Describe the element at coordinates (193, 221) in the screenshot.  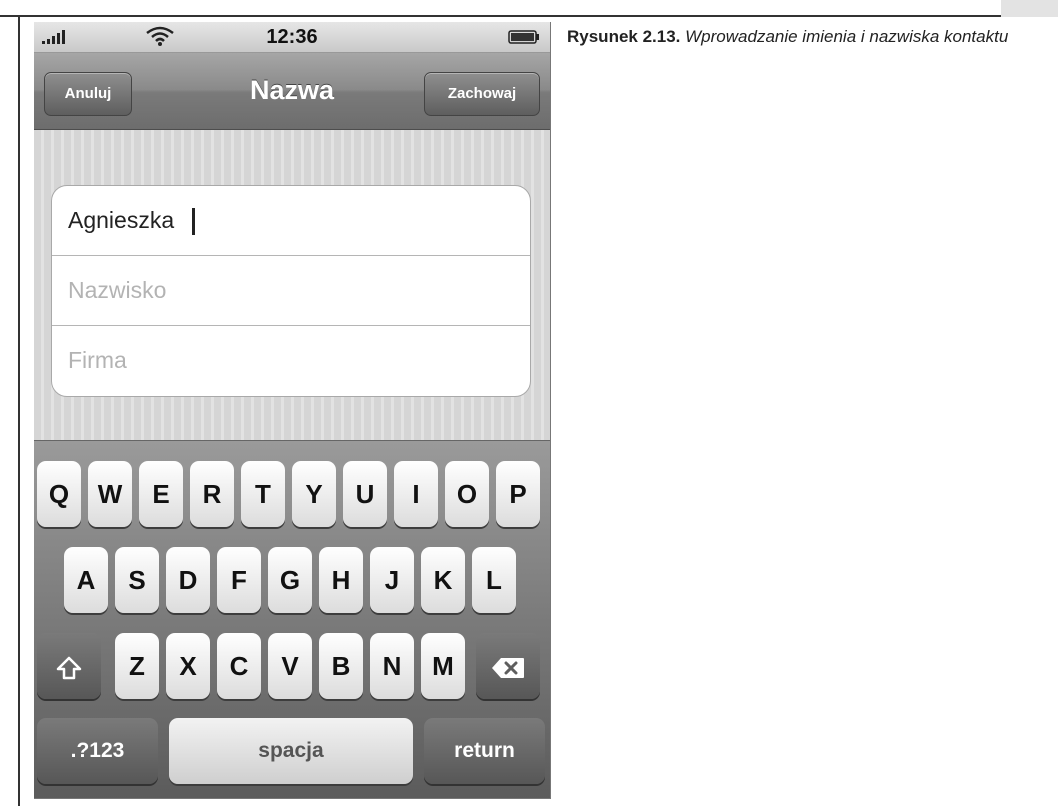
I see `text-cursor` at that location.